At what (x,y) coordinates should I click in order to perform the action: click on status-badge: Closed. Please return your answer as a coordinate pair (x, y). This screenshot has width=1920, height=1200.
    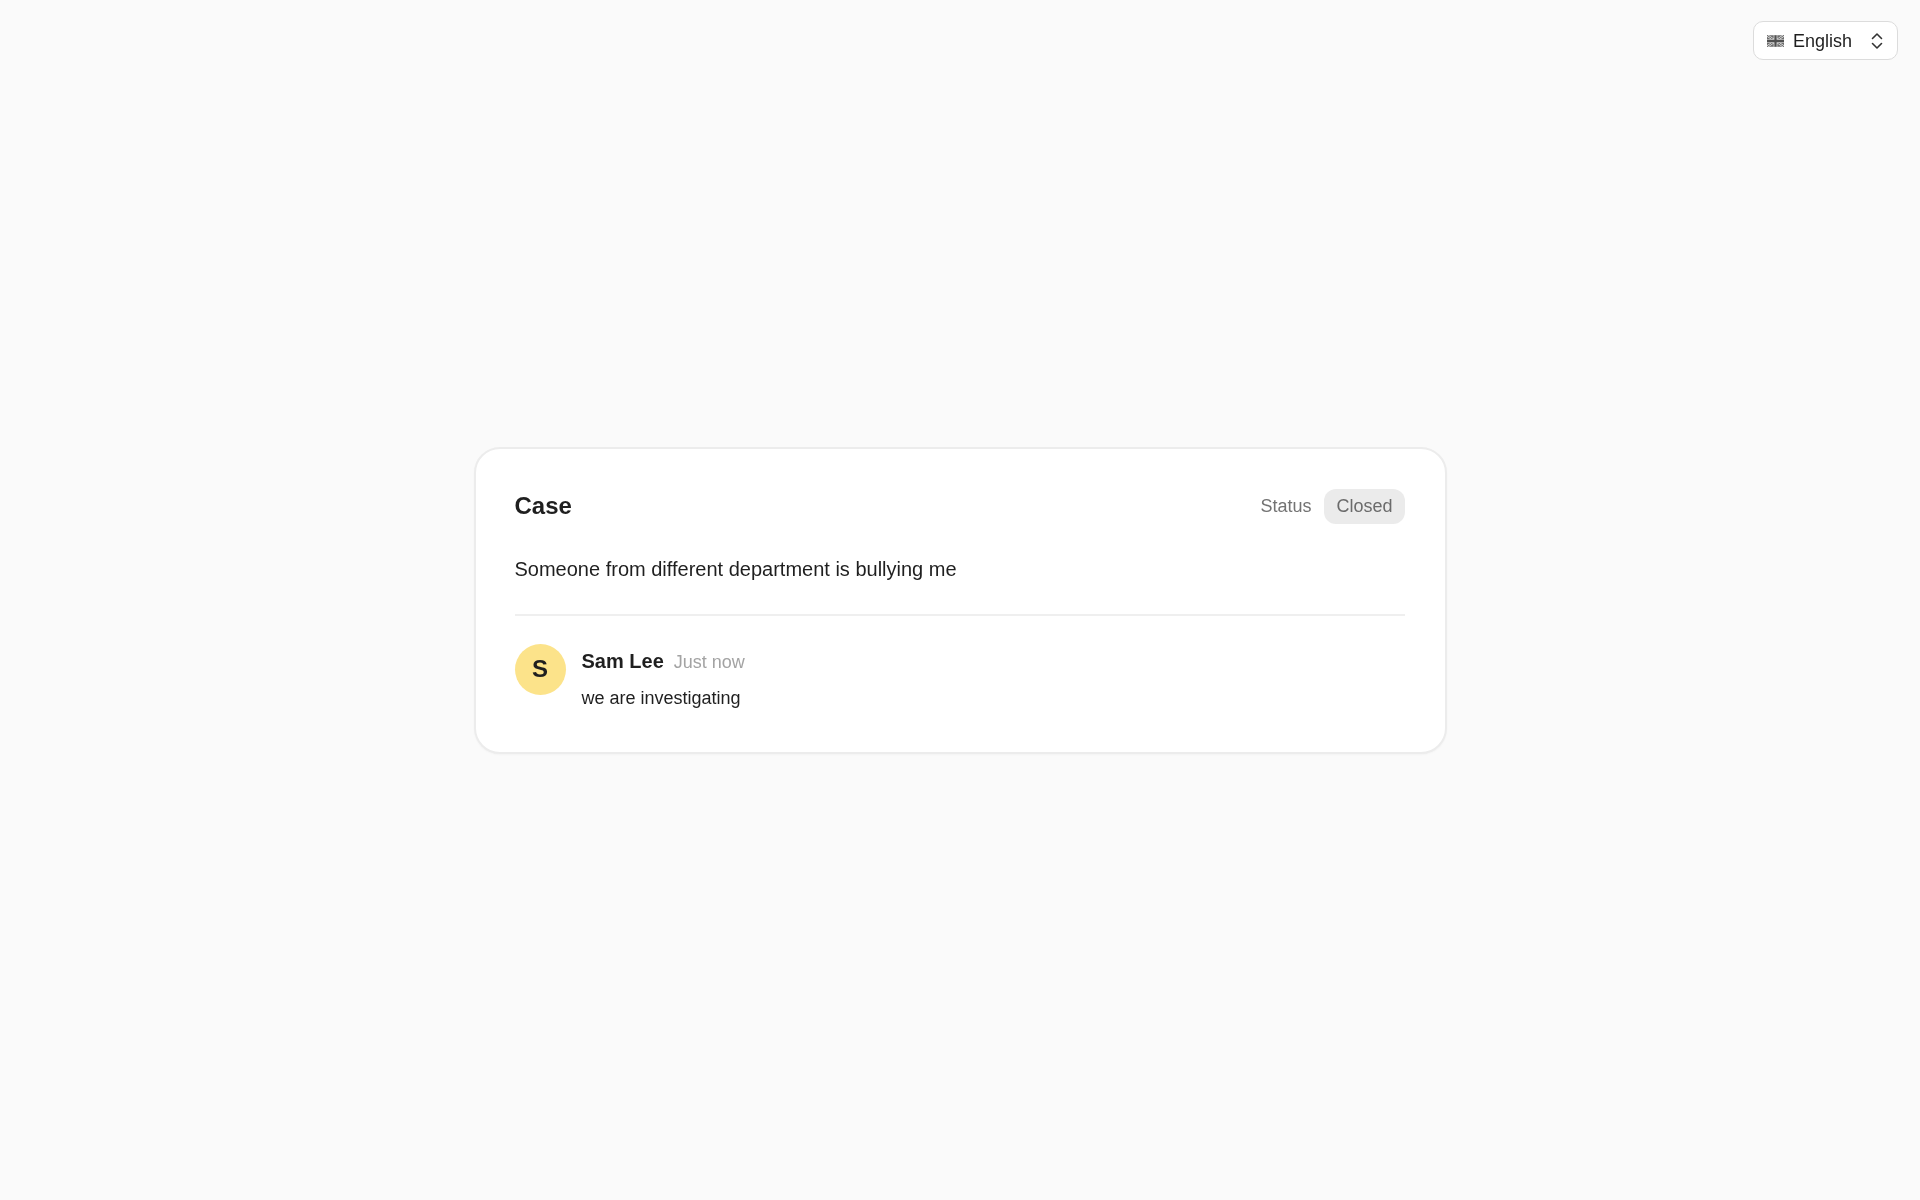
    Looking at the image, I should click on (1364, 506).